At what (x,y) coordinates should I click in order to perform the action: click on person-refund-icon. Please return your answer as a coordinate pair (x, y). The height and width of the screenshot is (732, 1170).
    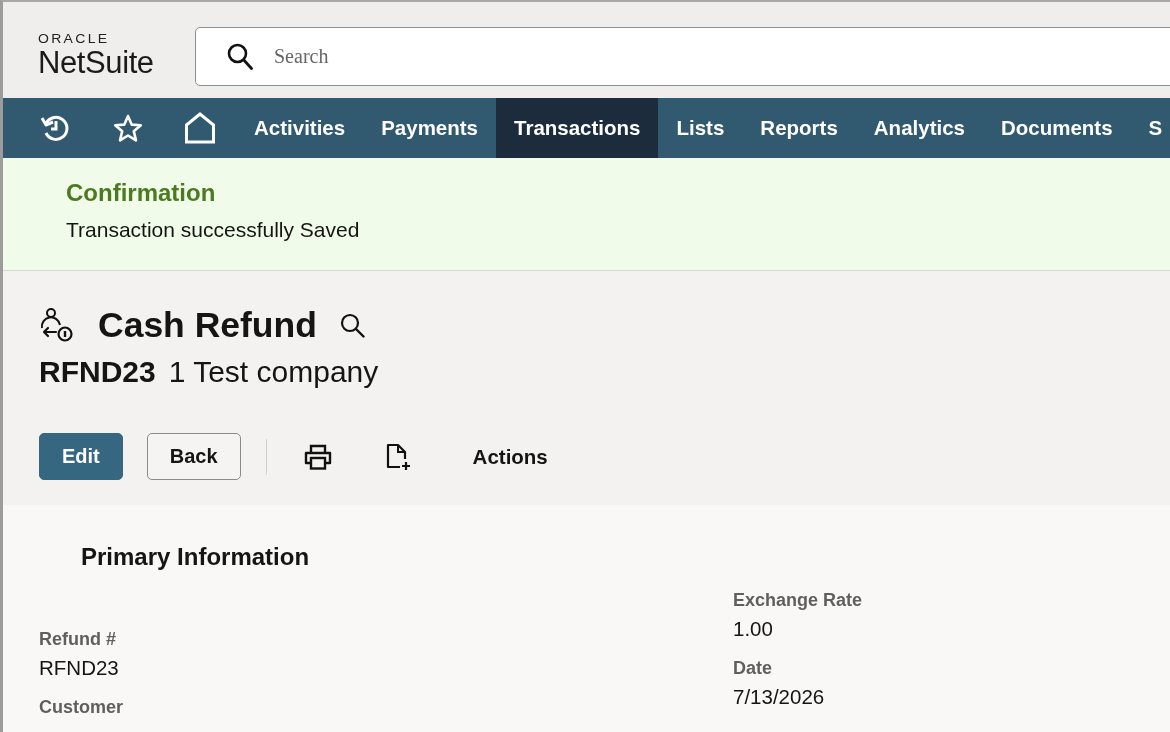
    Looking at the image, I should click on (56, 325).